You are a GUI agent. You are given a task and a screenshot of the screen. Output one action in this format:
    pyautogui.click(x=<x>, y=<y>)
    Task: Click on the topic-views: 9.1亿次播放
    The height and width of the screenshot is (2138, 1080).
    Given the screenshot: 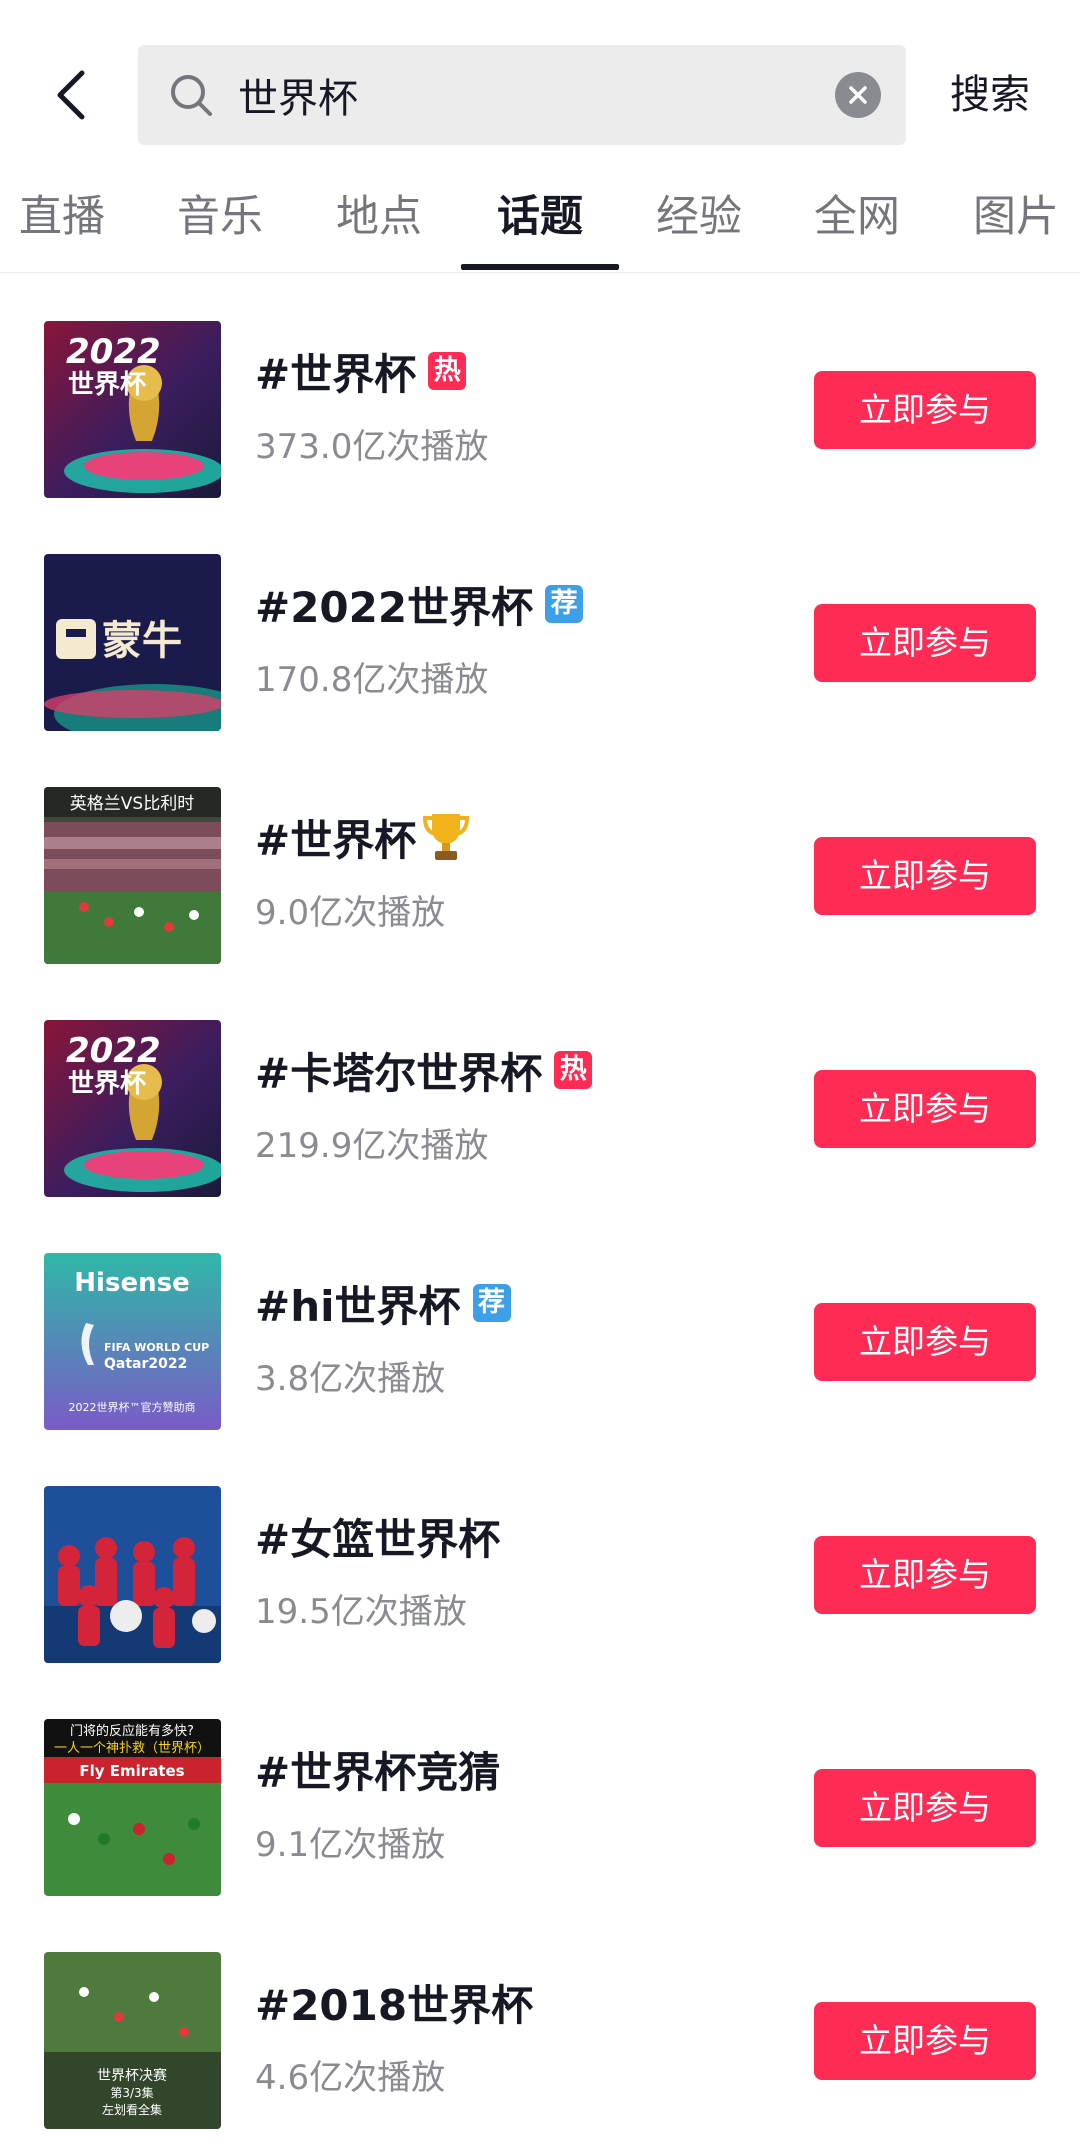 What is the action you would take?
    pyautogui.click(x=350, y=1845)
    